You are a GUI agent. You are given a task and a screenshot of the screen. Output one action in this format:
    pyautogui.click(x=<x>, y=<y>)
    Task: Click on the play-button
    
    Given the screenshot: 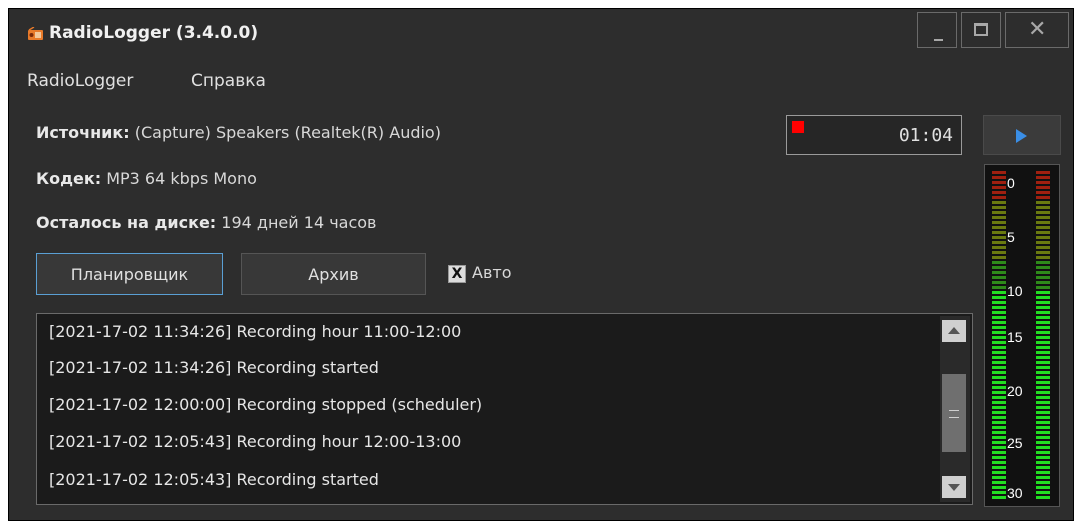 What is the action you would take?
    pyautogui.click(x=1022, y=135)
    